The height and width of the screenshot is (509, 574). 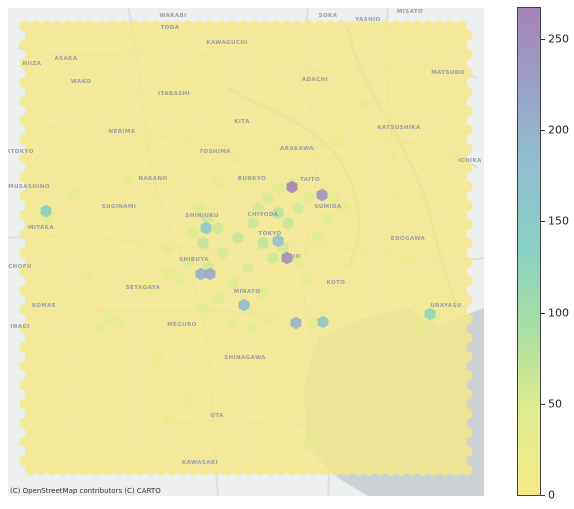 What do you see at coordinates (21, 152) in the screenshot?
I see `place-label-higashikurume: RTOKYO` at bounding box center [21, 152].